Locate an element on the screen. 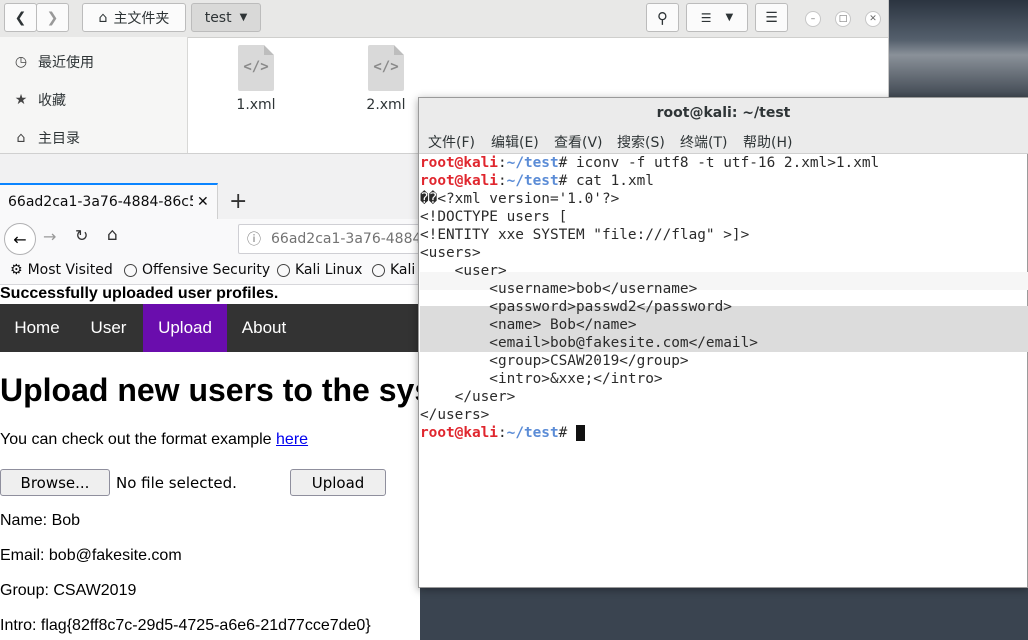 The image size is (1028, 640). browser-tab: 66ad2ca1-3a76-4884-86c5 ✕ is located at coordinates (109, 201).